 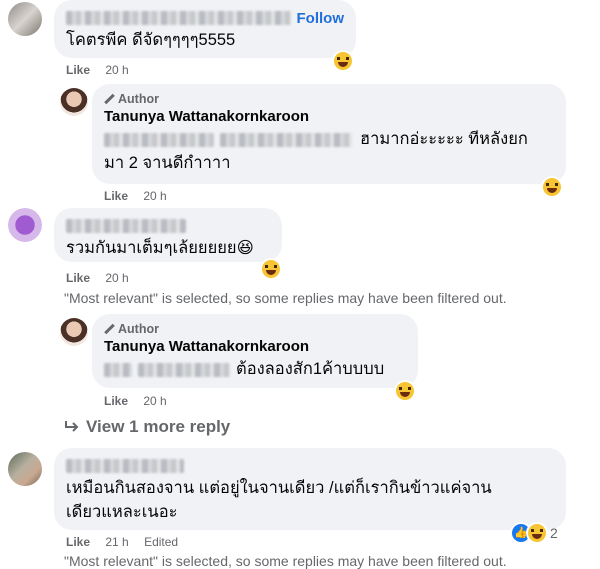 I want to click on comment-text-line2: เดียวแหละเนอะ, so click(x=122, y=512).